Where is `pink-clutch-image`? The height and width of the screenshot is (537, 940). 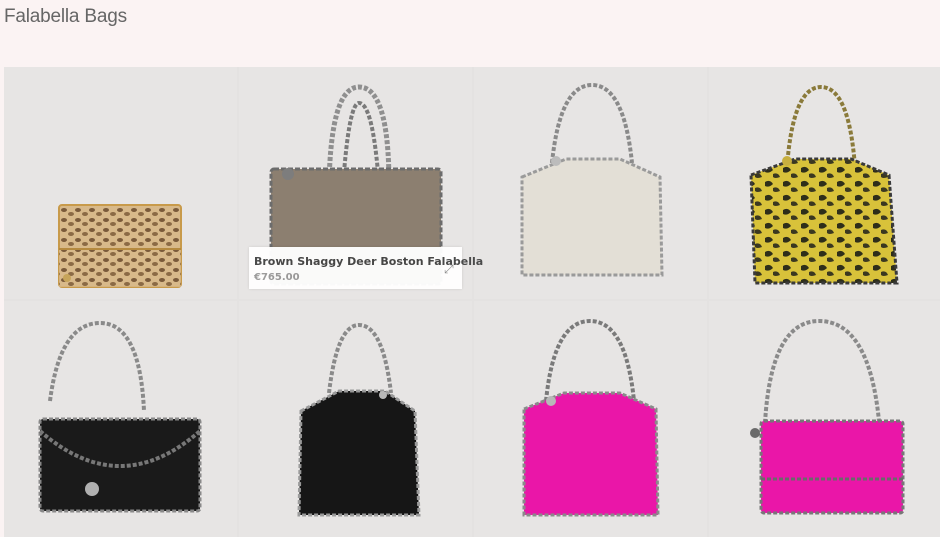
pink-clutch-image is located at coordinates (827, 416).